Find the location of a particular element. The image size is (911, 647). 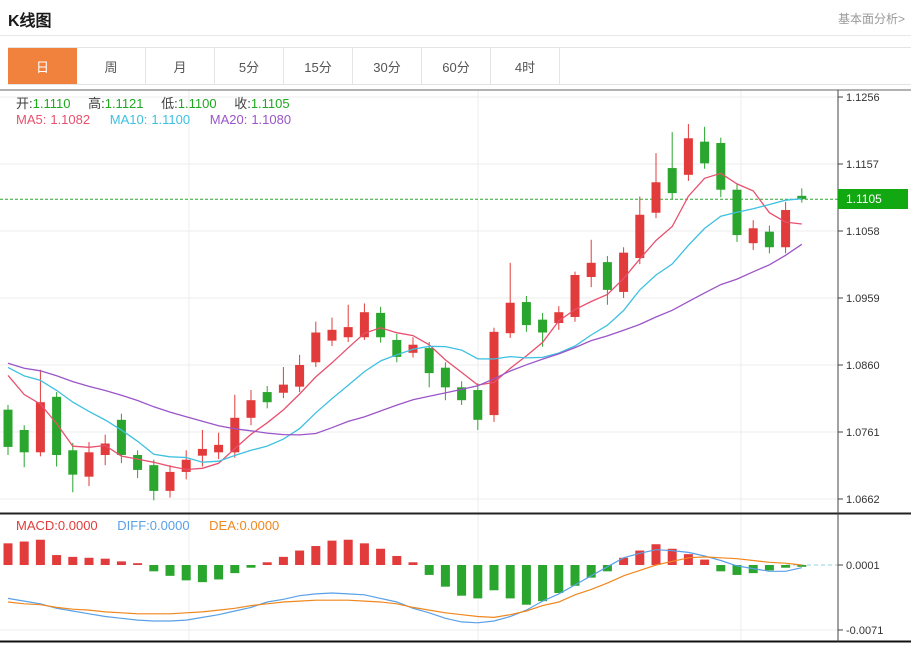

axis-tick-label: 1.0761 is located at coordinates (863, 433).